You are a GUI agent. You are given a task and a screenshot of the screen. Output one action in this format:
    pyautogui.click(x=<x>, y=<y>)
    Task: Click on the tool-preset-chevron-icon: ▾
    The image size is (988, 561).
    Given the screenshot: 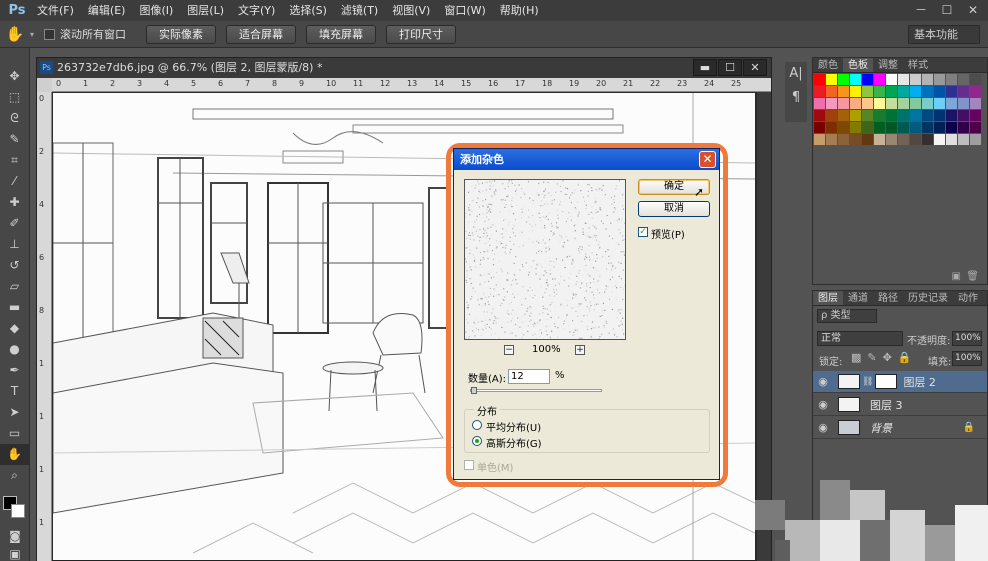 What is the action you would take?
    pyautogui.click(x=32, y=34)
    